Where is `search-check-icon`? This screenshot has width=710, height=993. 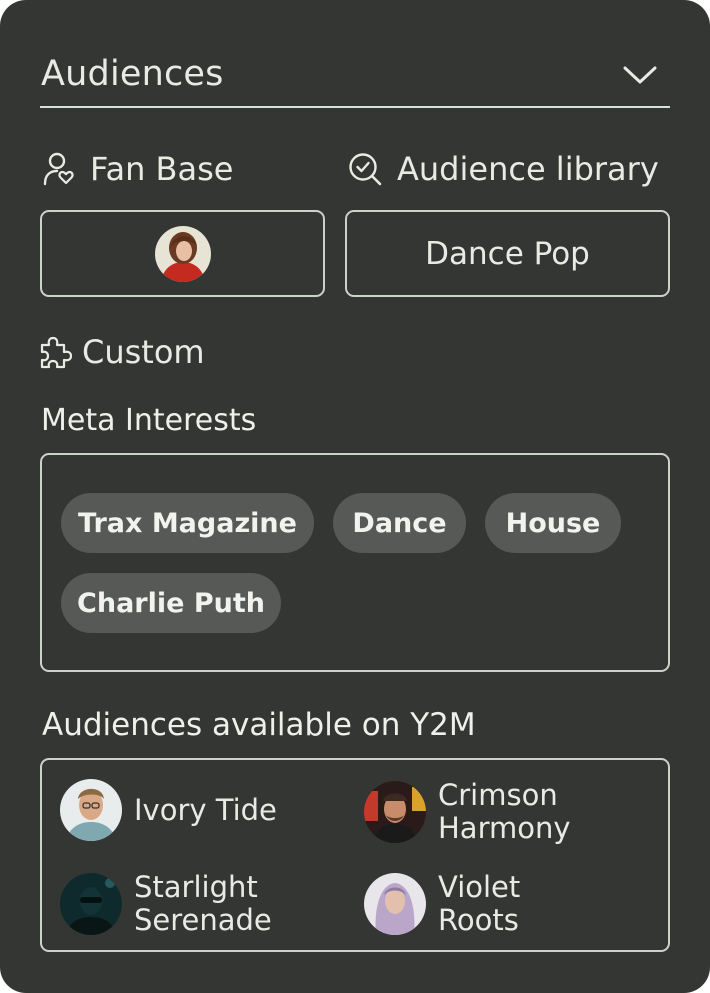 search-check-icon is located at coordinates (365, 169).